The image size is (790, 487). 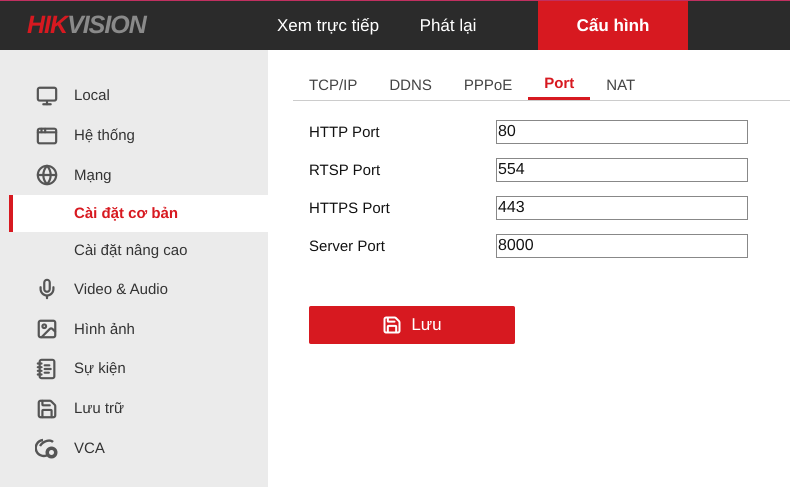 What do you see at coordinates (412, 325) in the screenshot?
I see `save-button: Lưu` at bounding box center [412, 325].